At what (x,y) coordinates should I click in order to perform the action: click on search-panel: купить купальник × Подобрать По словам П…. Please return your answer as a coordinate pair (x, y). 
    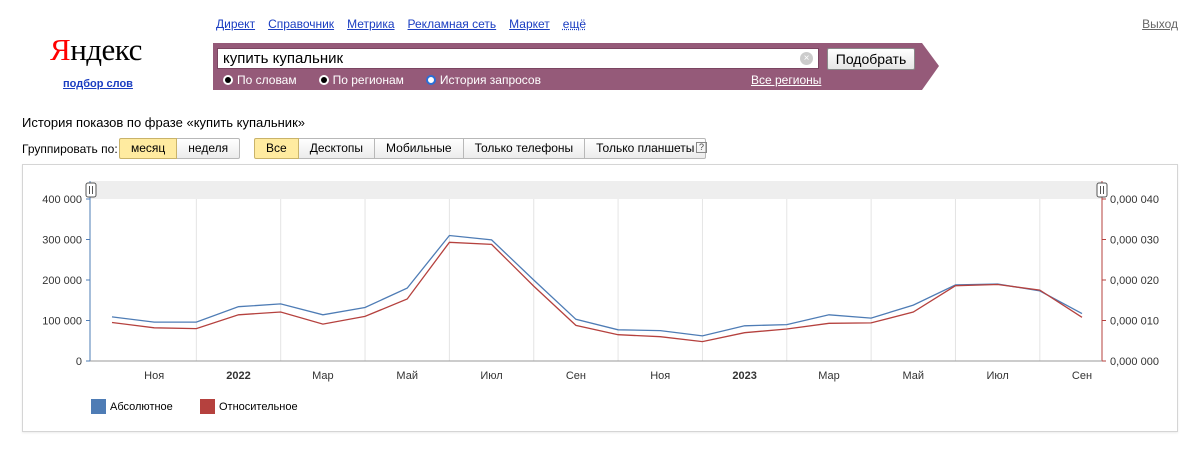
    Looking at the image, I should click on (576, 66).